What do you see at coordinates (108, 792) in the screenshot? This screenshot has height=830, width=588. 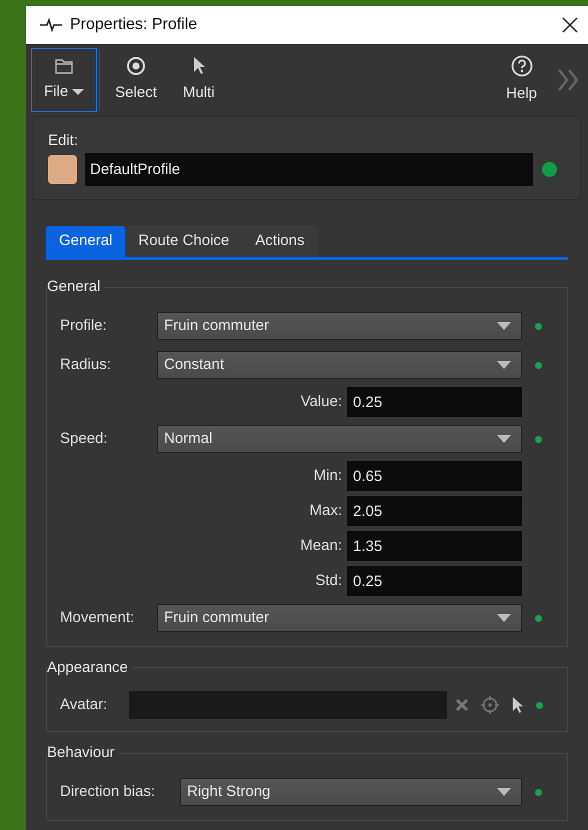 I see `field-label: Direction bias:` at bounding box center [108, 792].